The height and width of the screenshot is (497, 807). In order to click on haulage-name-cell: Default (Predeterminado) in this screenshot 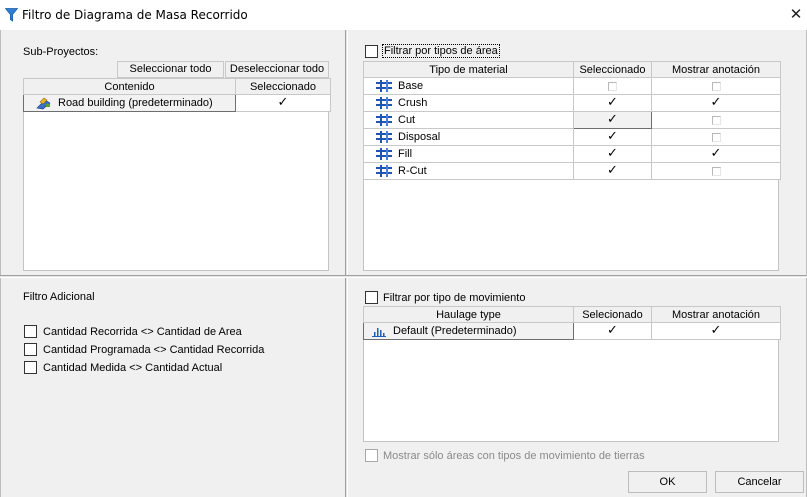, I will do `click(468, 331)`.